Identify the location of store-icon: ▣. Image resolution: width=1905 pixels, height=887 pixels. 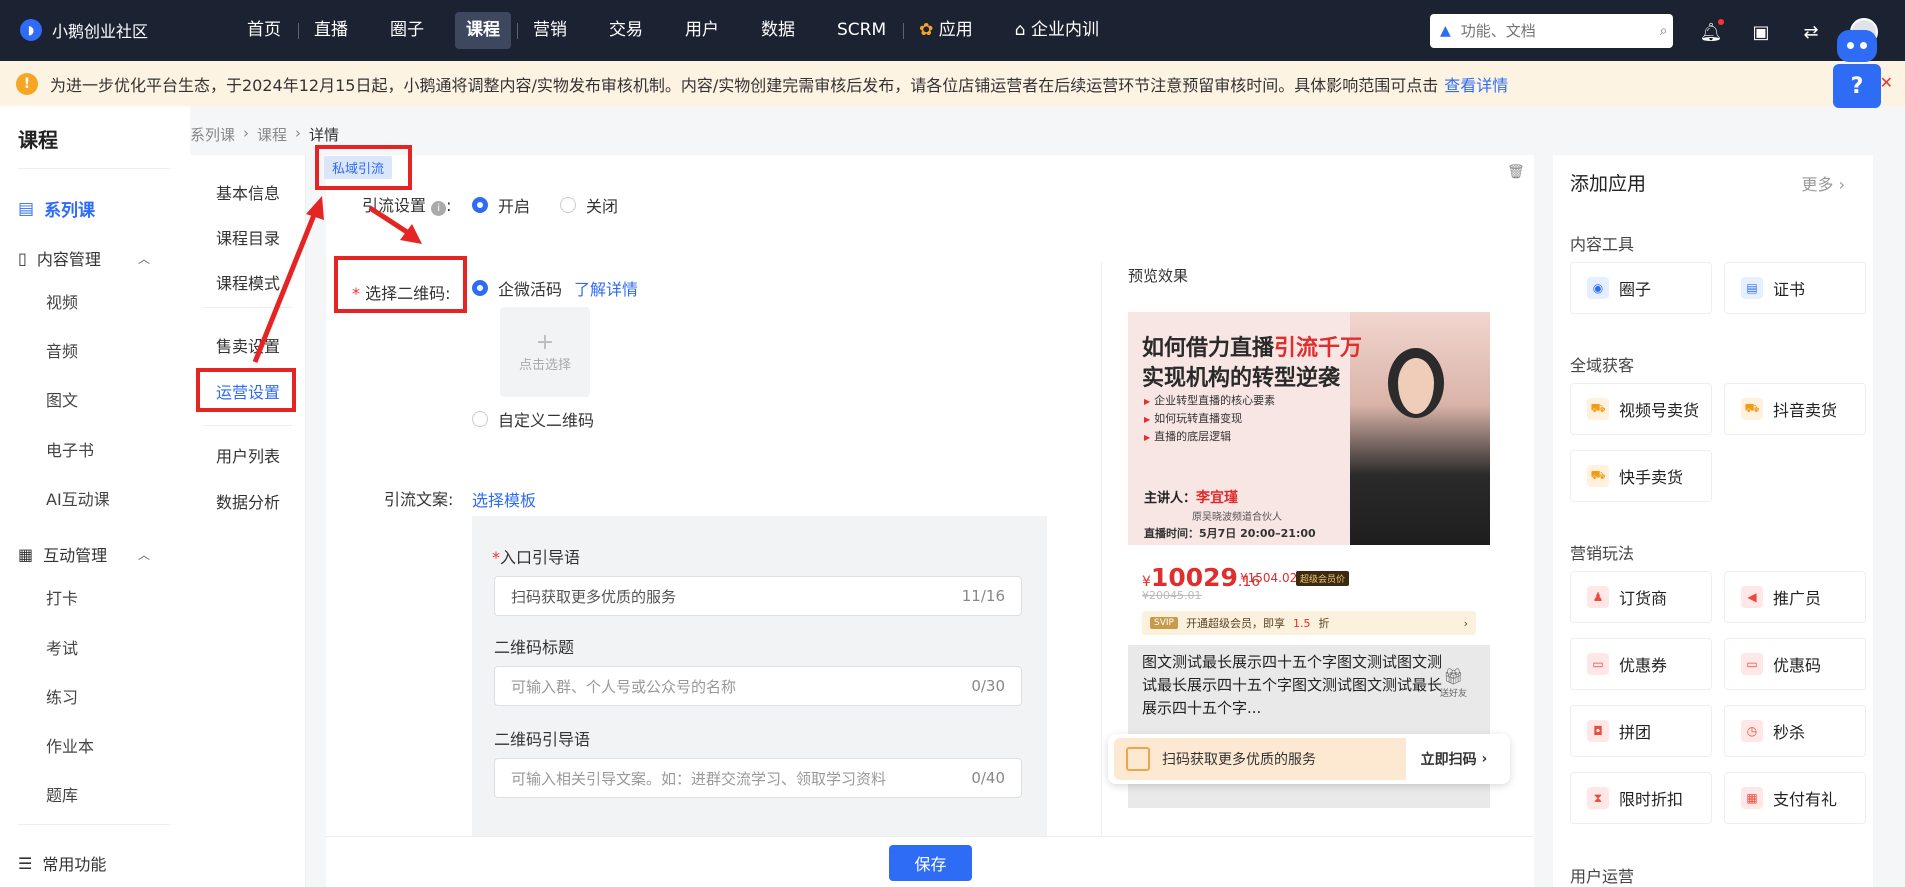
(1761, 32).